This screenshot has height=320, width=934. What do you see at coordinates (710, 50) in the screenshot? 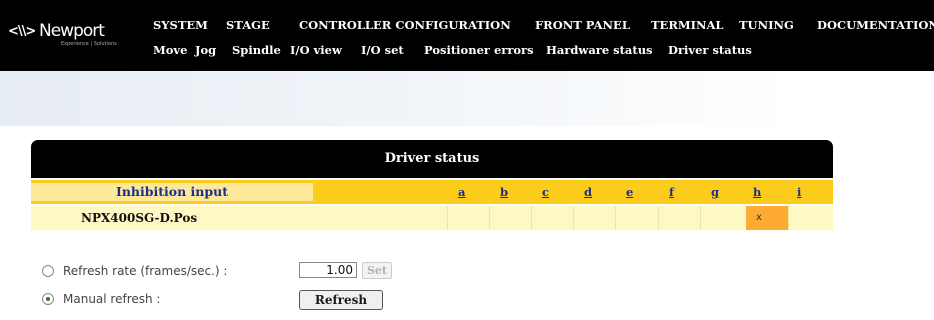
I see `submenu-driver-status: Driver status` at bounding box center [710, 50].